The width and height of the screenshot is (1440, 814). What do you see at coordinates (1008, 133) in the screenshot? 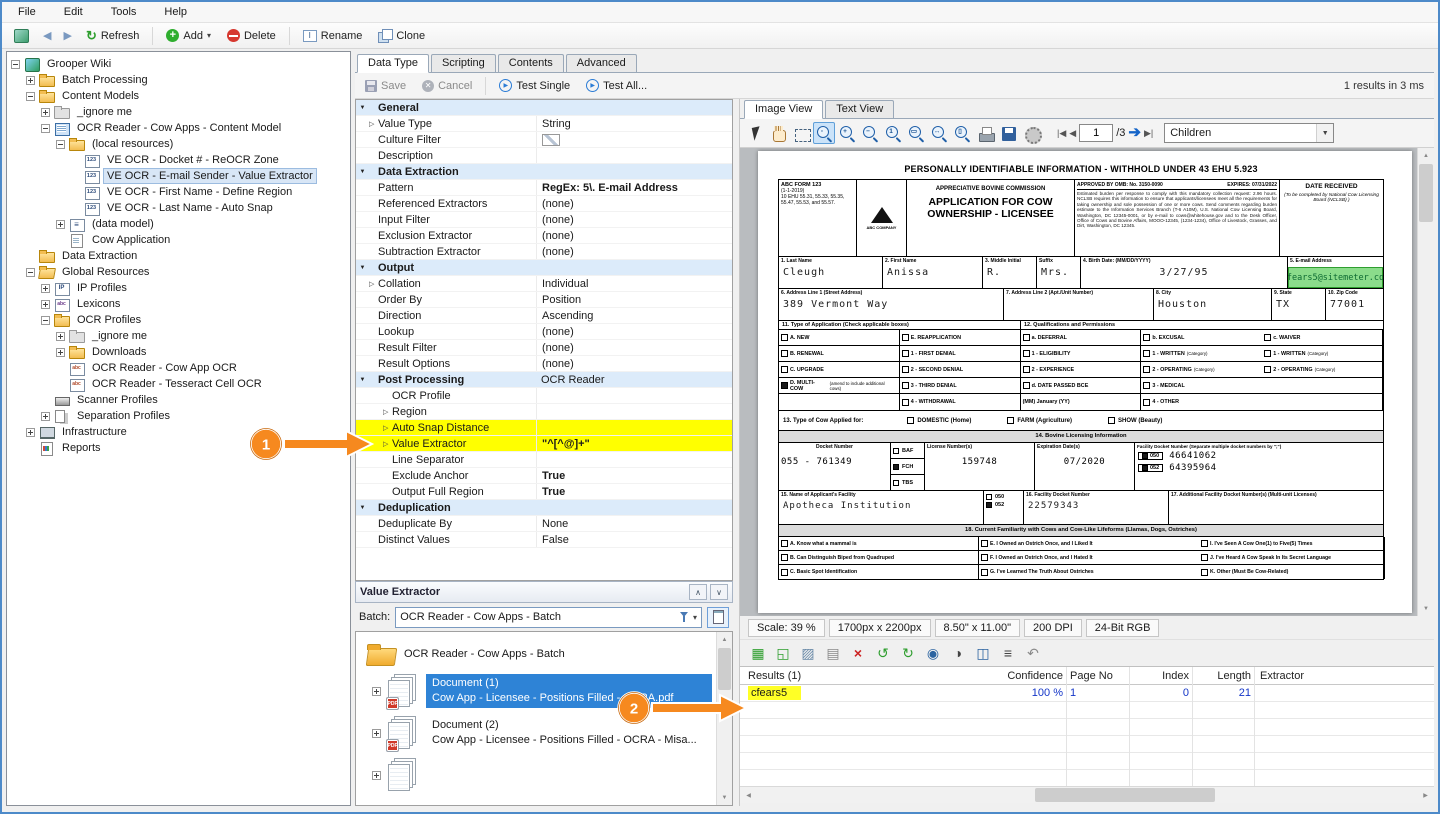
I see `save-image-icon` at bounding box center [1008, 133].